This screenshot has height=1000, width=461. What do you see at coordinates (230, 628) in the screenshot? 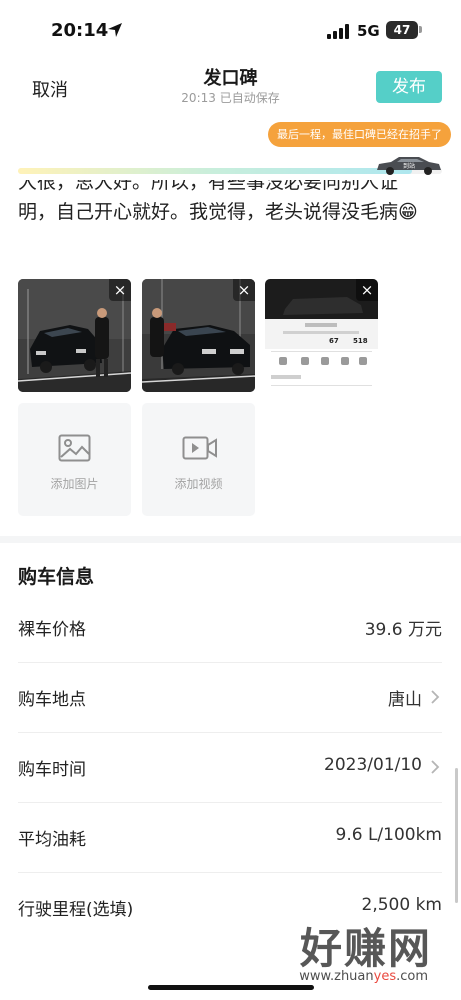
I see `row-price: 裸车价格 39.6 万元` at bounding box center [230, 628].